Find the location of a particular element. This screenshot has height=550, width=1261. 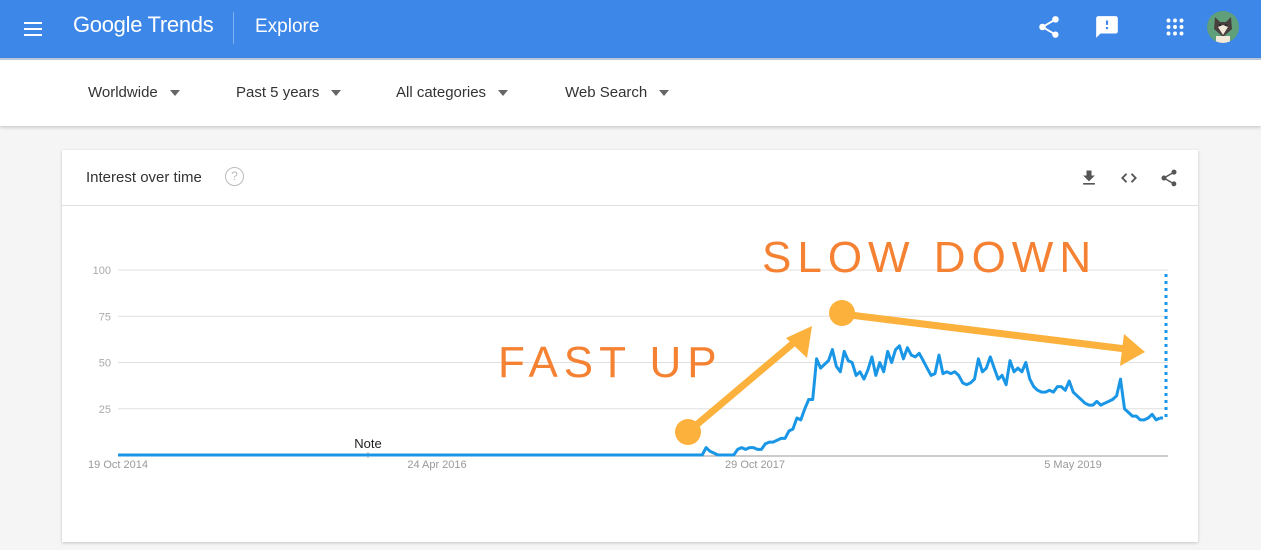

region-dropdown: Worldwide is located at coordinates (134, 92).